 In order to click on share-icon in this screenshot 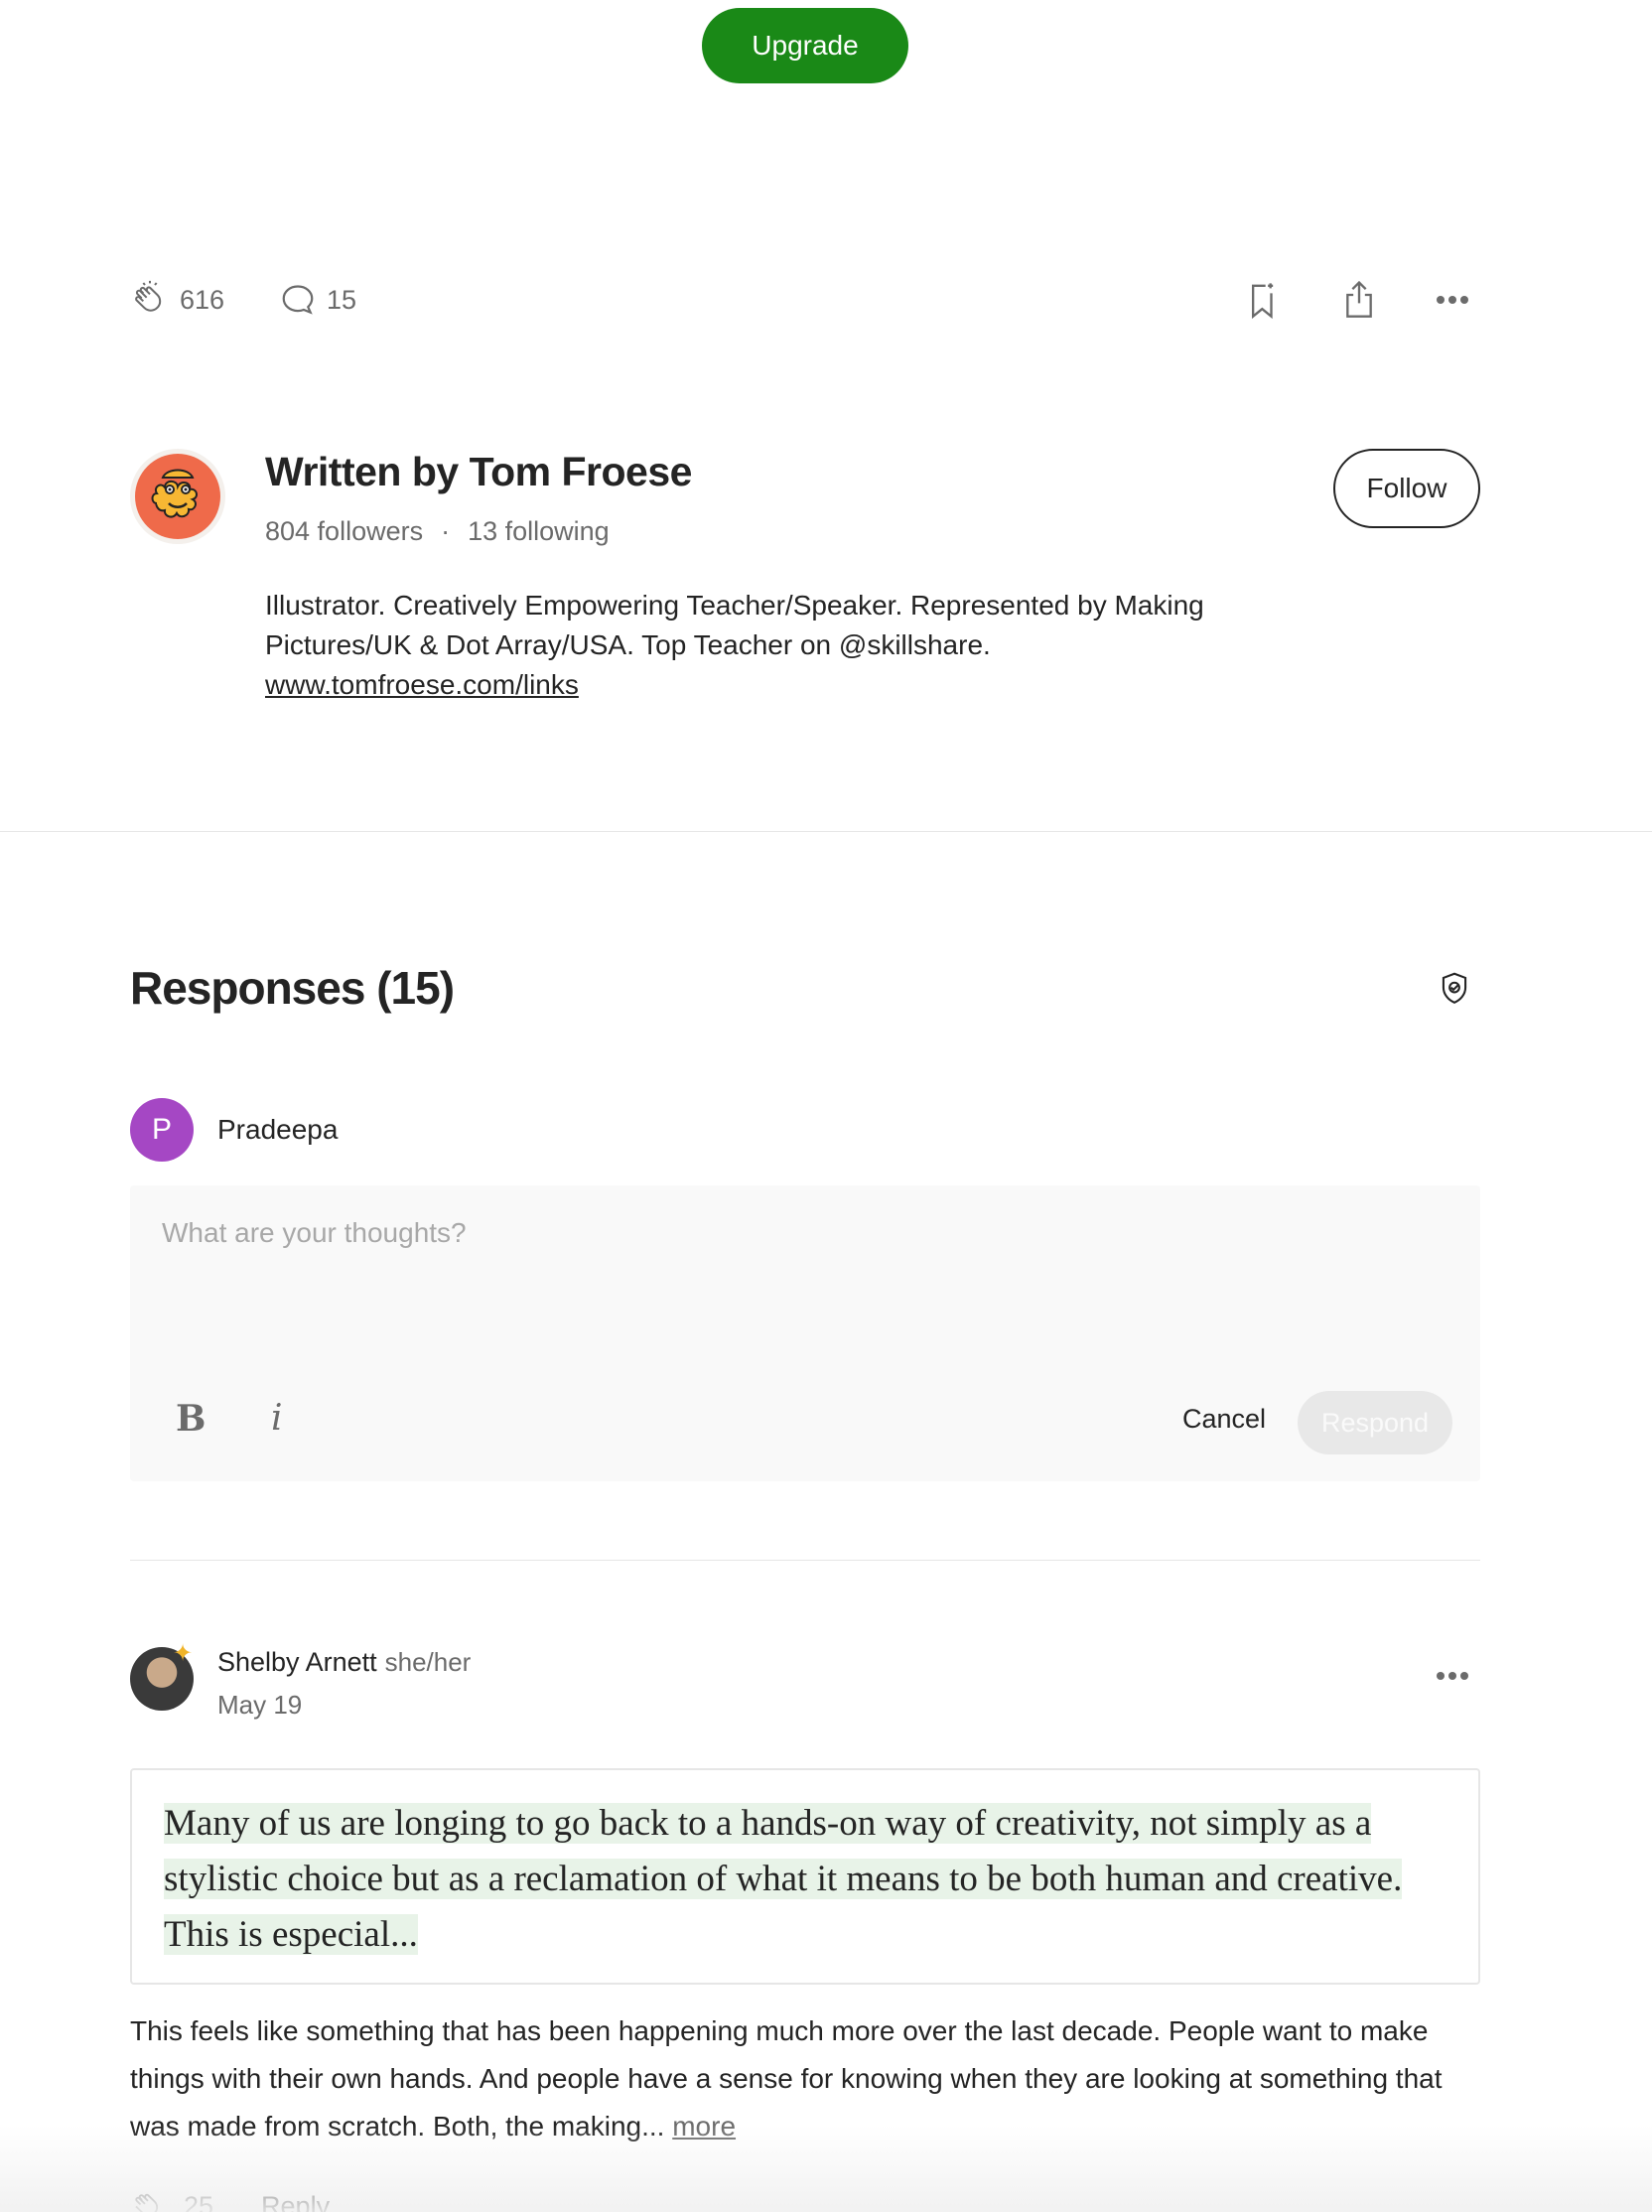, I will do `click(1359, 299)`.